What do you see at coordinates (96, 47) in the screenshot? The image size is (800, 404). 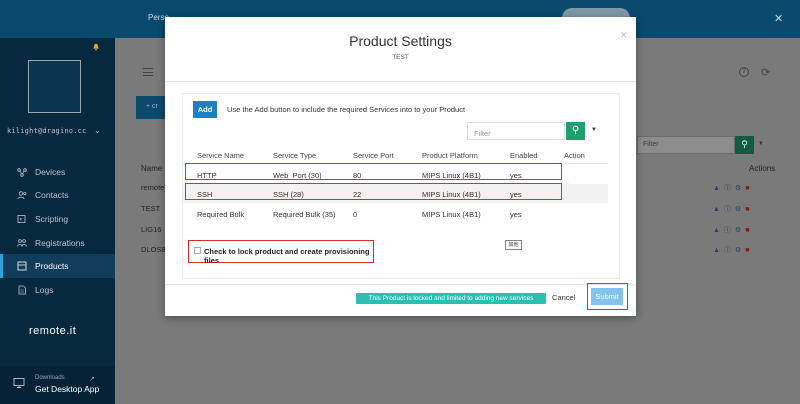 I see `bell-icon` at bounding box center [96, 47].